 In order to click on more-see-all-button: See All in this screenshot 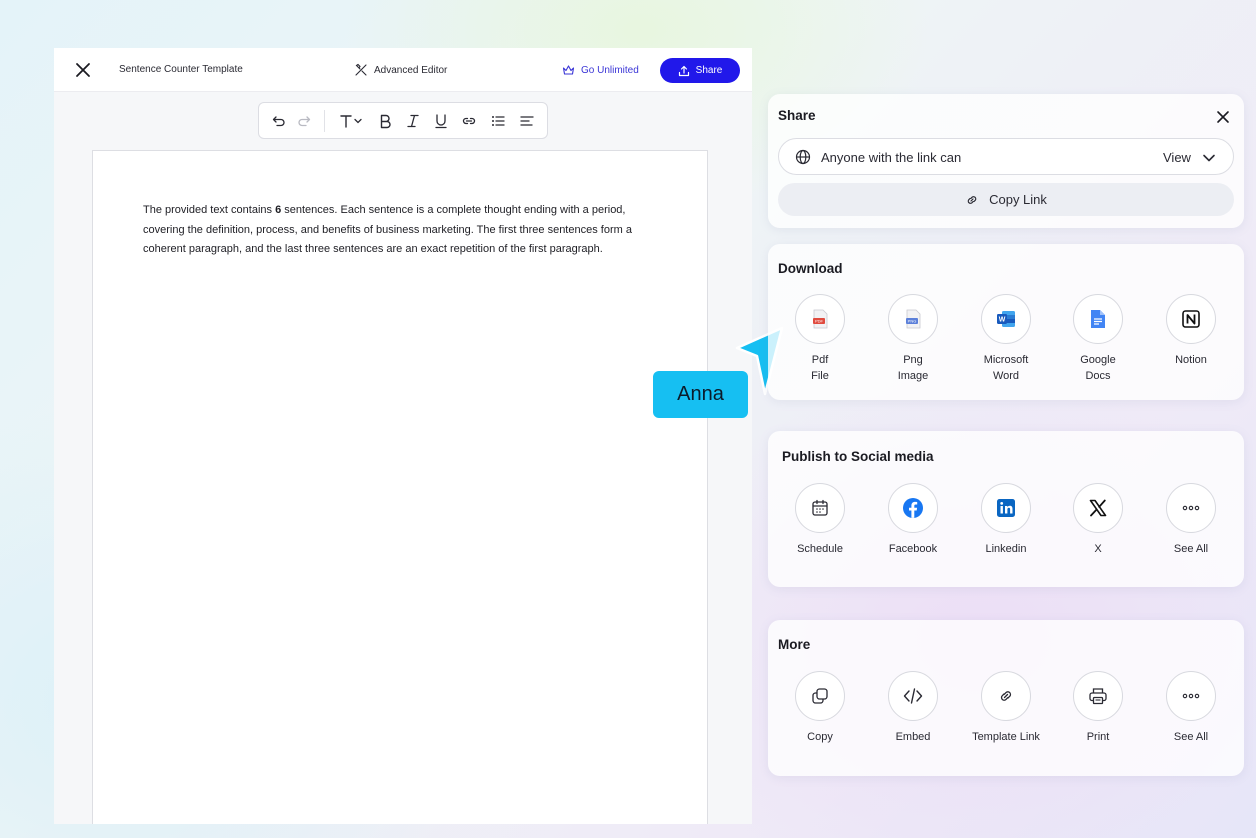, I will do `click(1191, 721)`.